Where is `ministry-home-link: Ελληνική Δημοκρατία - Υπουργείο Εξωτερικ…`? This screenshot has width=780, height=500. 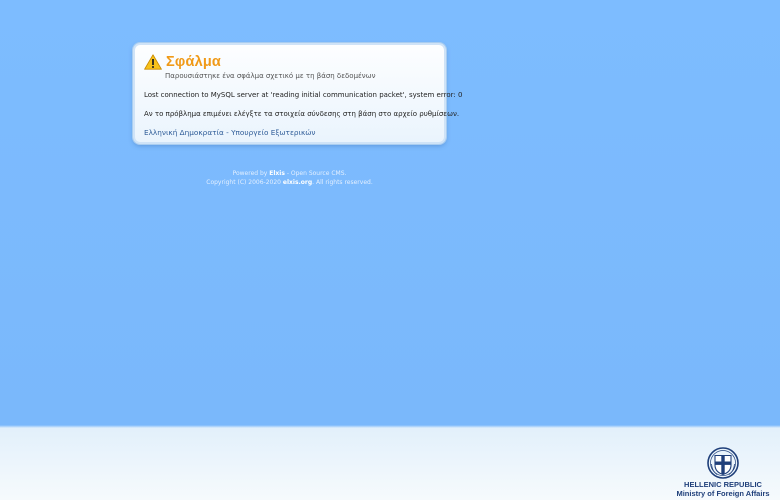
ministry-home-link: Ελληνική Δημοκρατία - Υπουργείο Εξωτερικ… is located at coordinates (229, 133).